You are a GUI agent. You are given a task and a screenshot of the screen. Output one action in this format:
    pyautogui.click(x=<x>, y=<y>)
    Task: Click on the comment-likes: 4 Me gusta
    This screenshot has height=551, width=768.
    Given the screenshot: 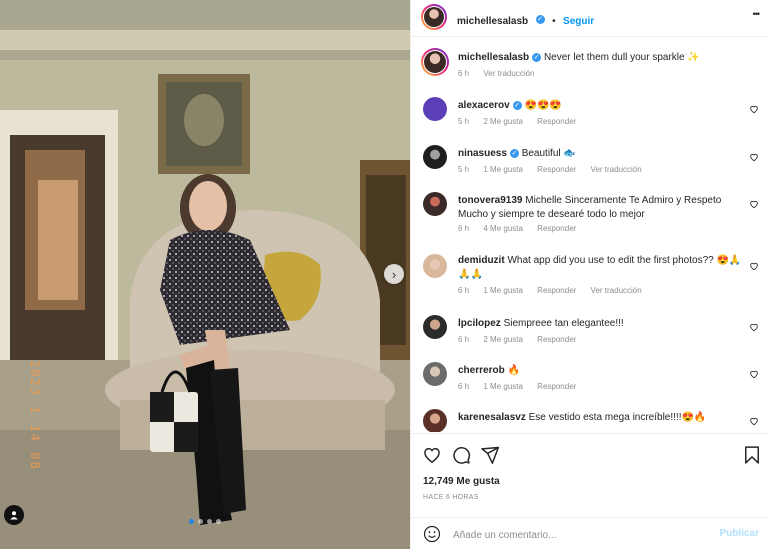 What is the action you would take?
    pyautogui.click(x=503, y=228)
    